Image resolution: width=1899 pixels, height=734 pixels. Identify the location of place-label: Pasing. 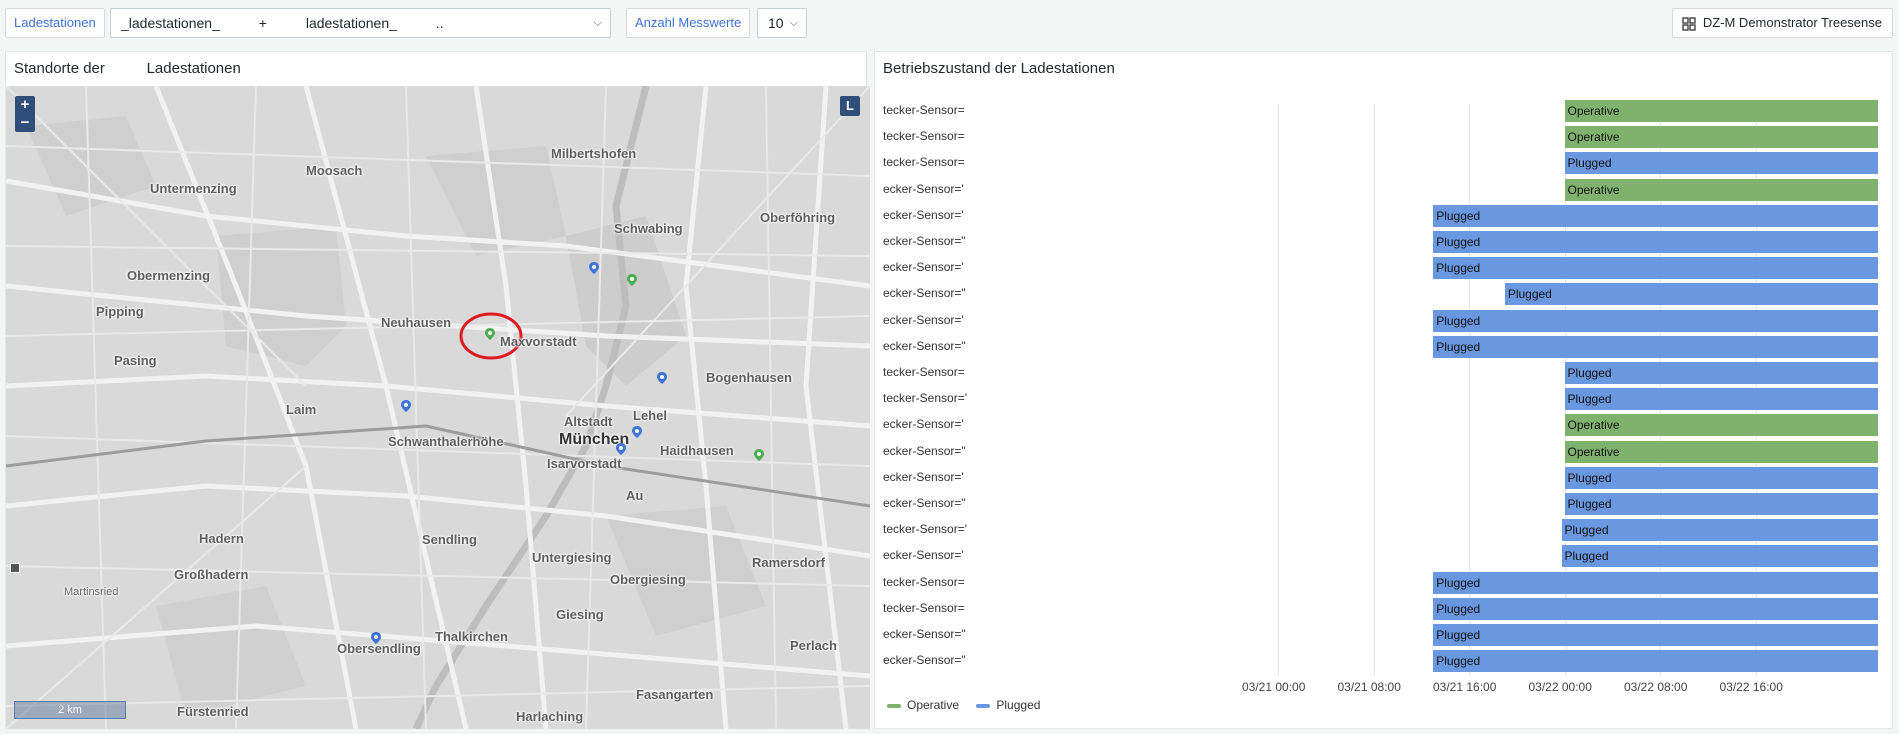
(135, 360).